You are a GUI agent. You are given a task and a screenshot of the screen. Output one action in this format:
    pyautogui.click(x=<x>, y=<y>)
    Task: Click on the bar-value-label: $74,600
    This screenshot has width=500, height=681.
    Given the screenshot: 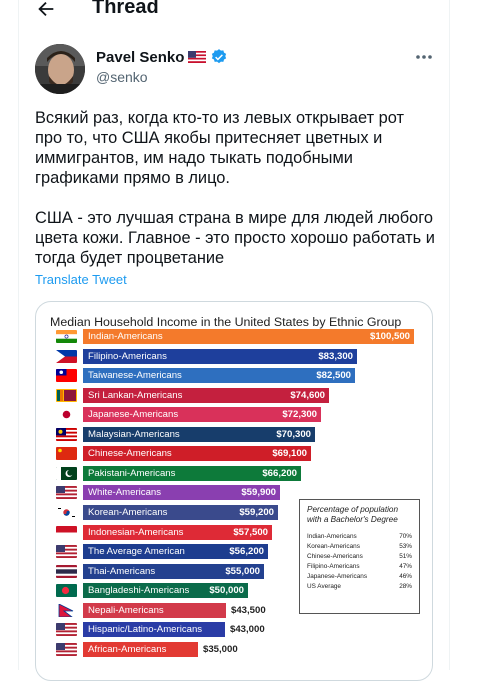 What is the action you would take?
    pyautogui.click(x=307, y=395)
    